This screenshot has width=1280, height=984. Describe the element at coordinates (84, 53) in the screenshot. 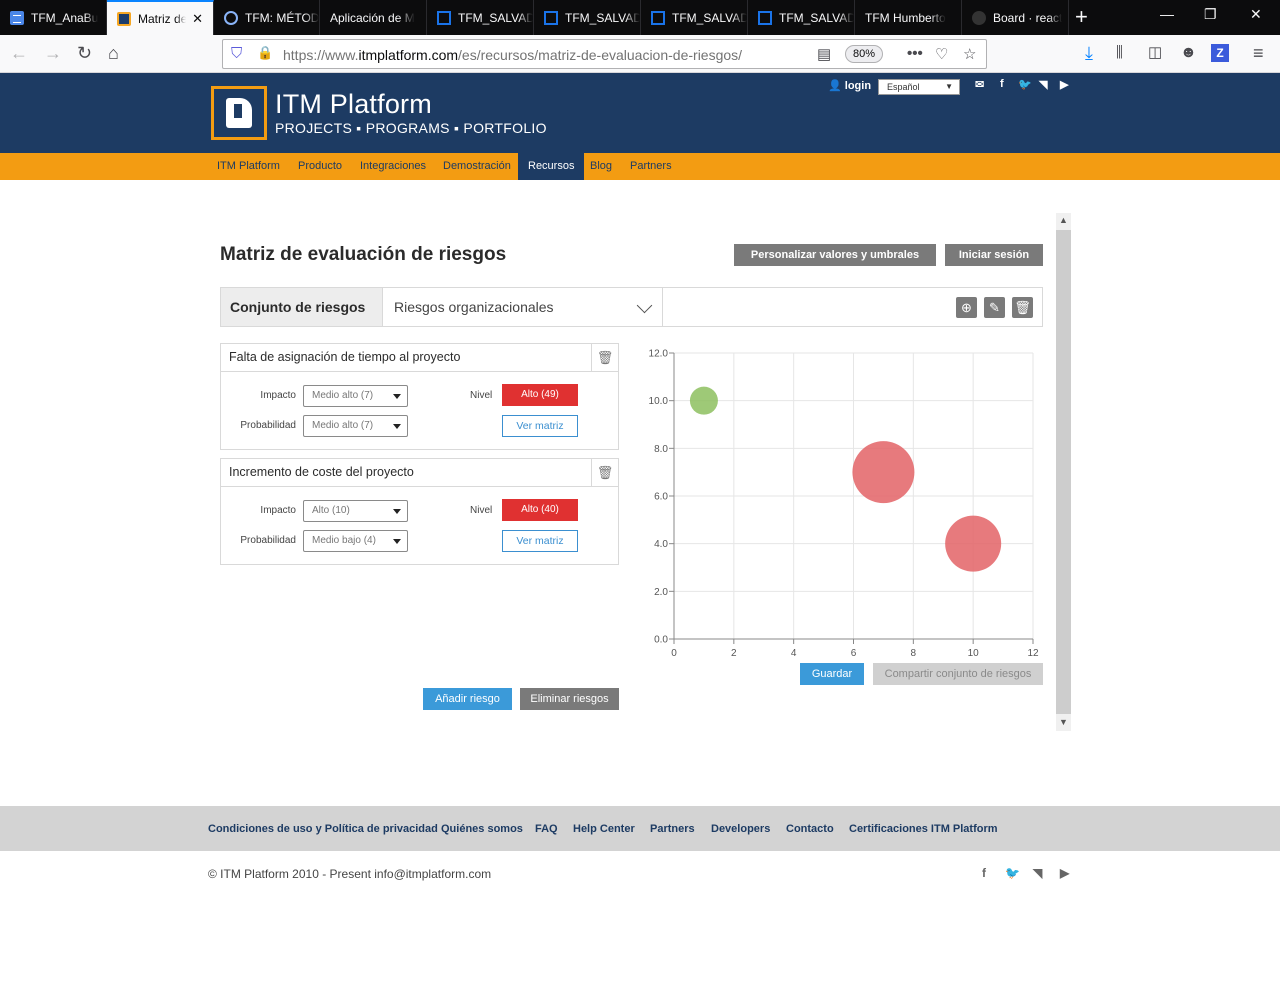

I see `reload-icon: ↻` at that location.